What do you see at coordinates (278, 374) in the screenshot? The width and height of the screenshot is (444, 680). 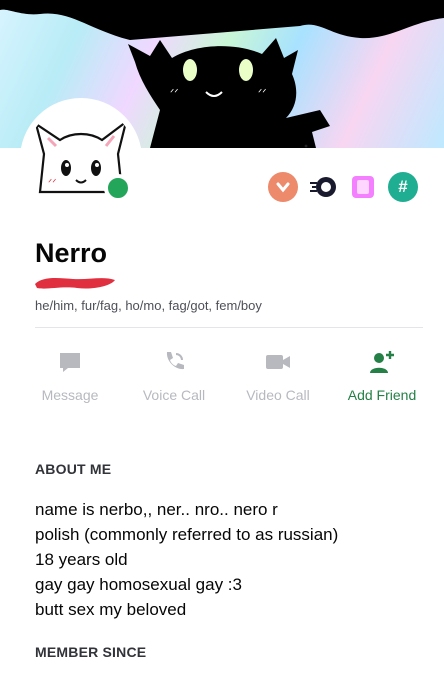 I see `video-call-button: Video Call` at bounding box center [278, 374].